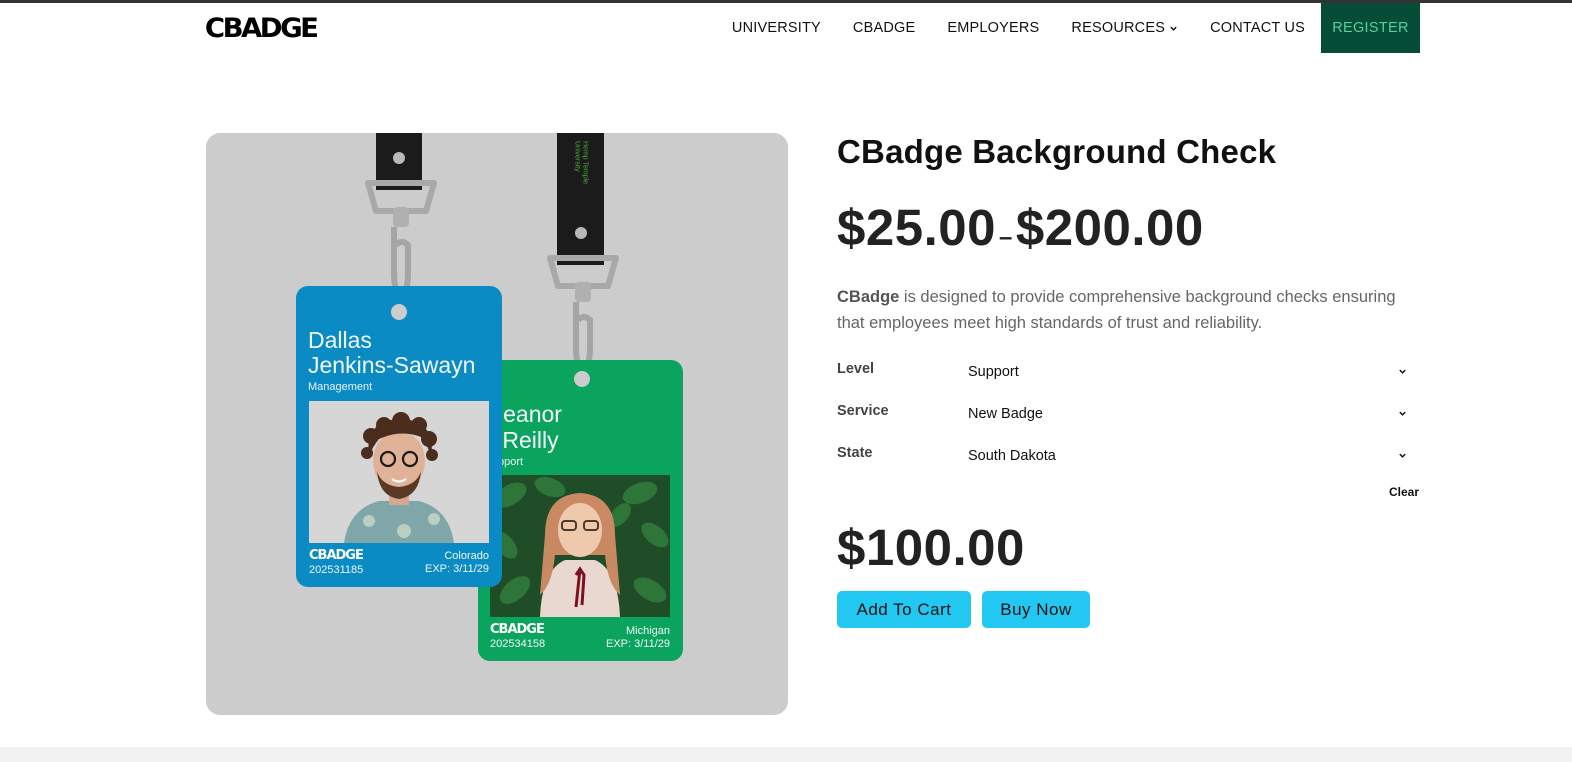  I want to click on selected-price: $100.00, so click(931, 547).